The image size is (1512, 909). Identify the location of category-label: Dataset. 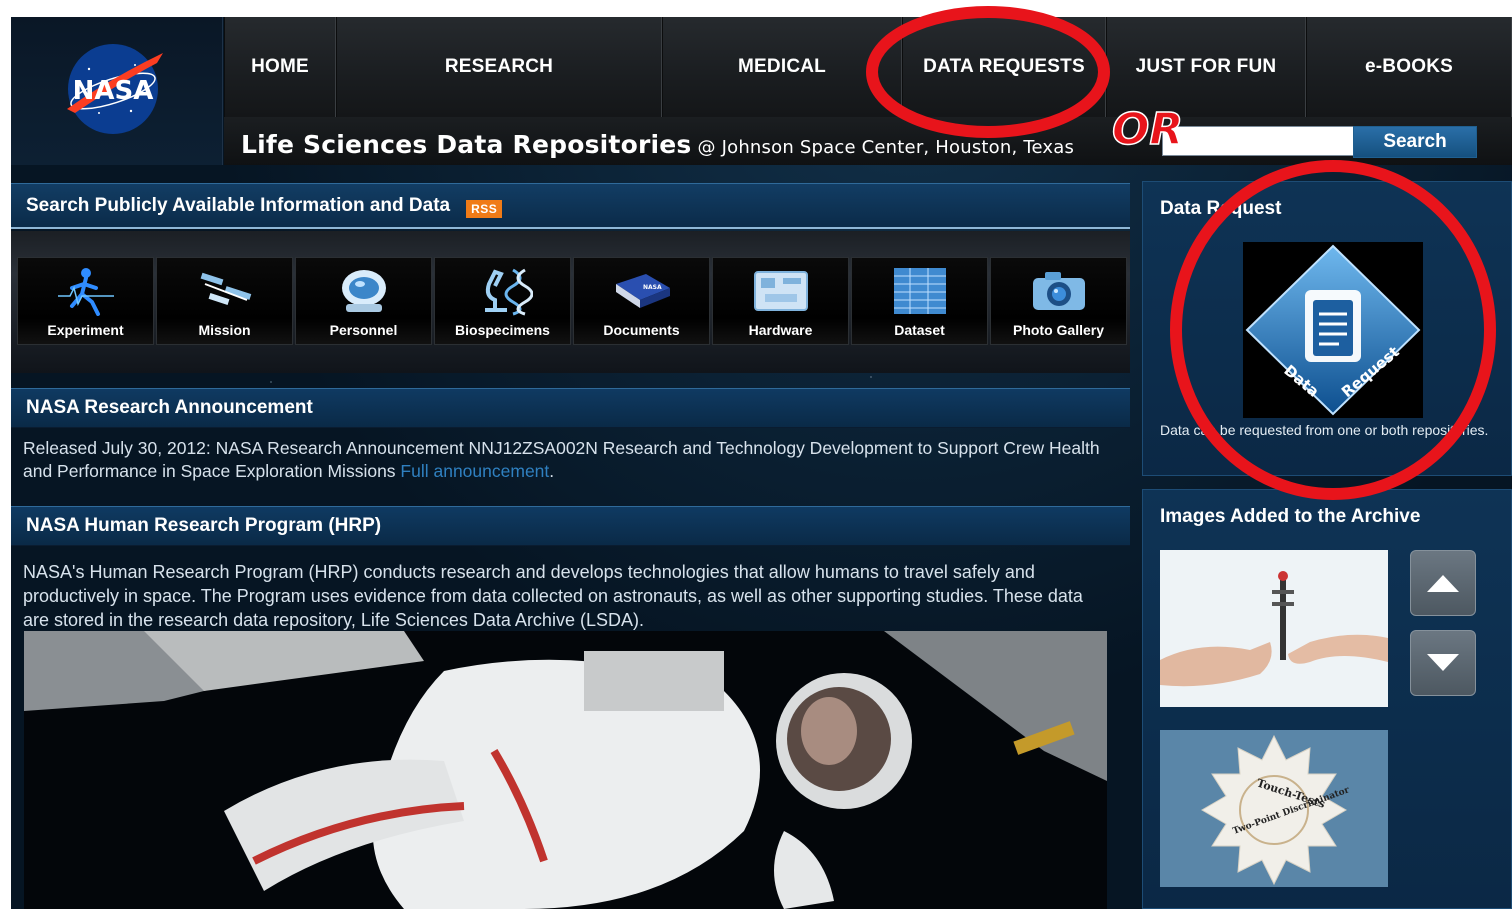
(919, 330).